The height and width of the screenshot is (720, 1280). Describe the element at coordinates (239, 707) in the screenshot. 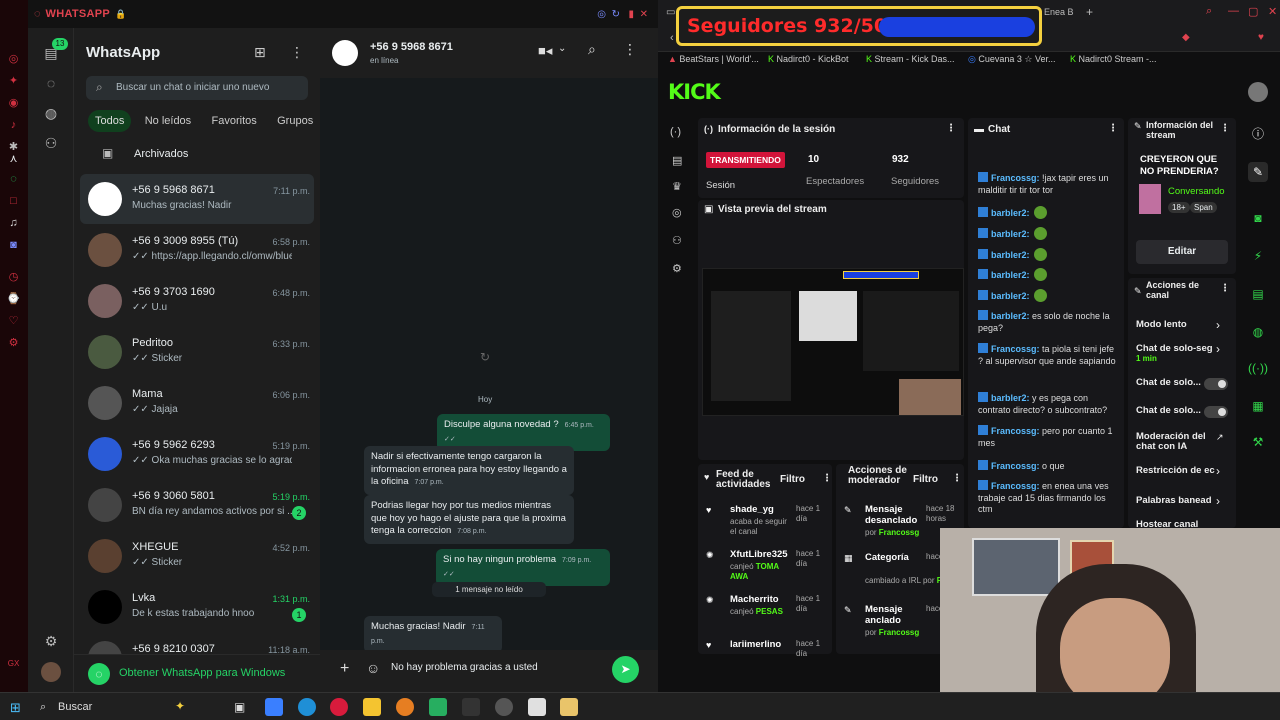

I see `task-view-icon: ▣` at that location.